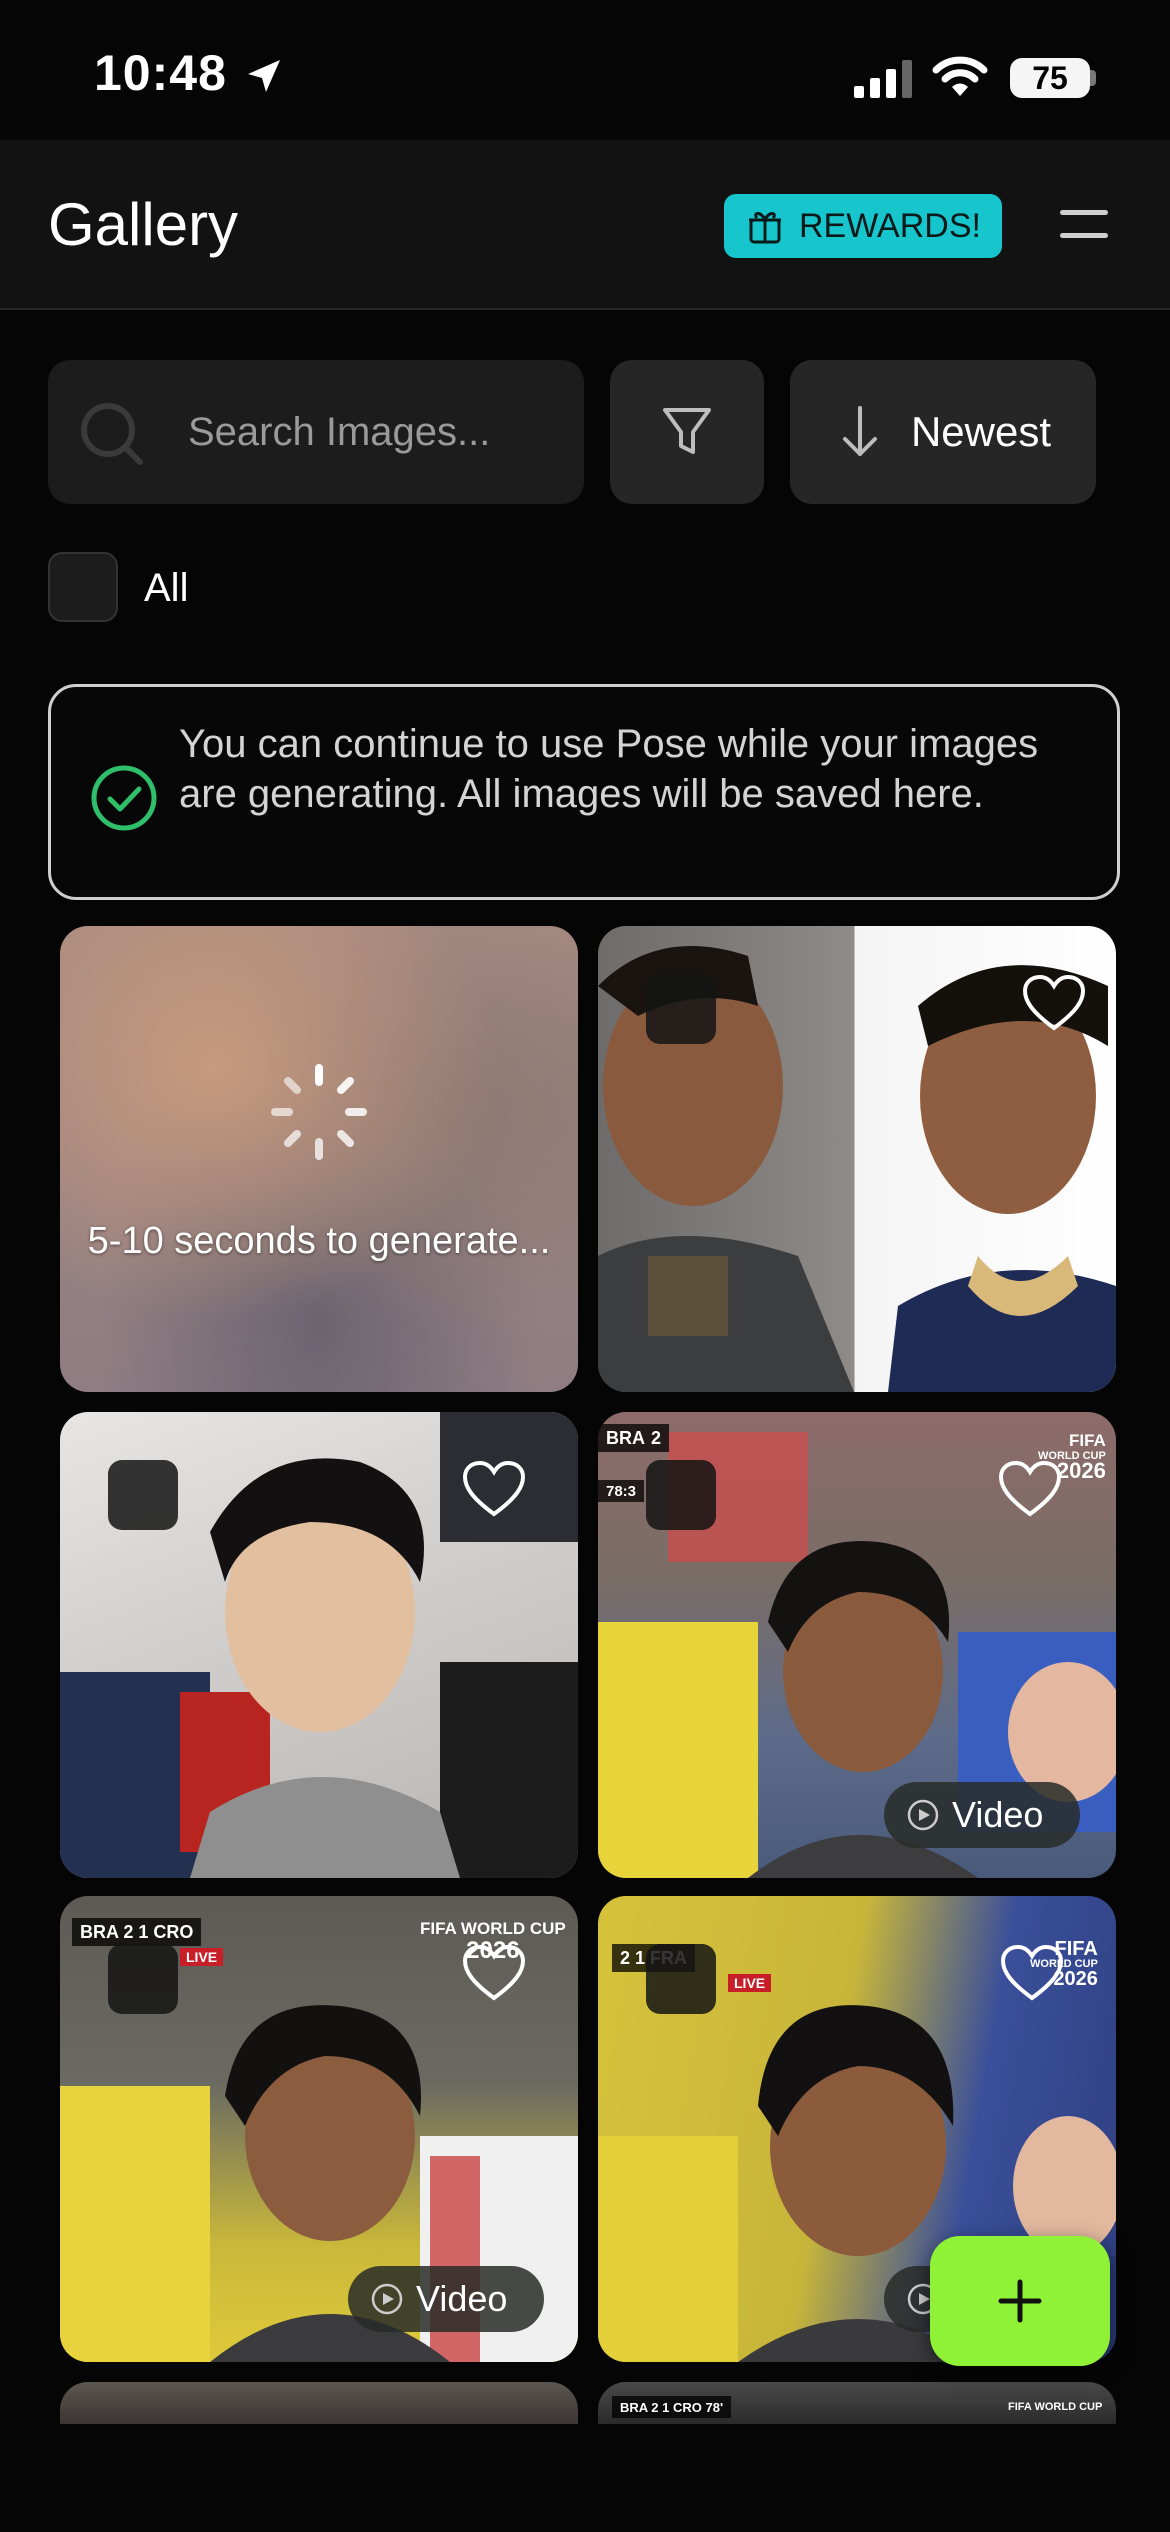 Image resolution: width=1170 pixels, height=2532 pixels. I want to click on score-value: 2, so click(656, 1437).